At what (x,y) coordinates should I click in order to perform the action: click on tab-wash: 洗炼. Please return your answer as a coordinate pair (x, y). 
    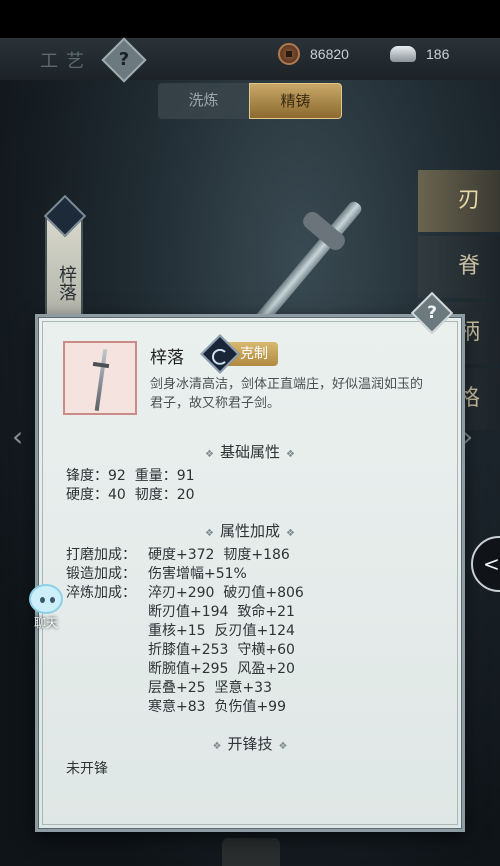
    Looking at the image, I should click on (203, 101).